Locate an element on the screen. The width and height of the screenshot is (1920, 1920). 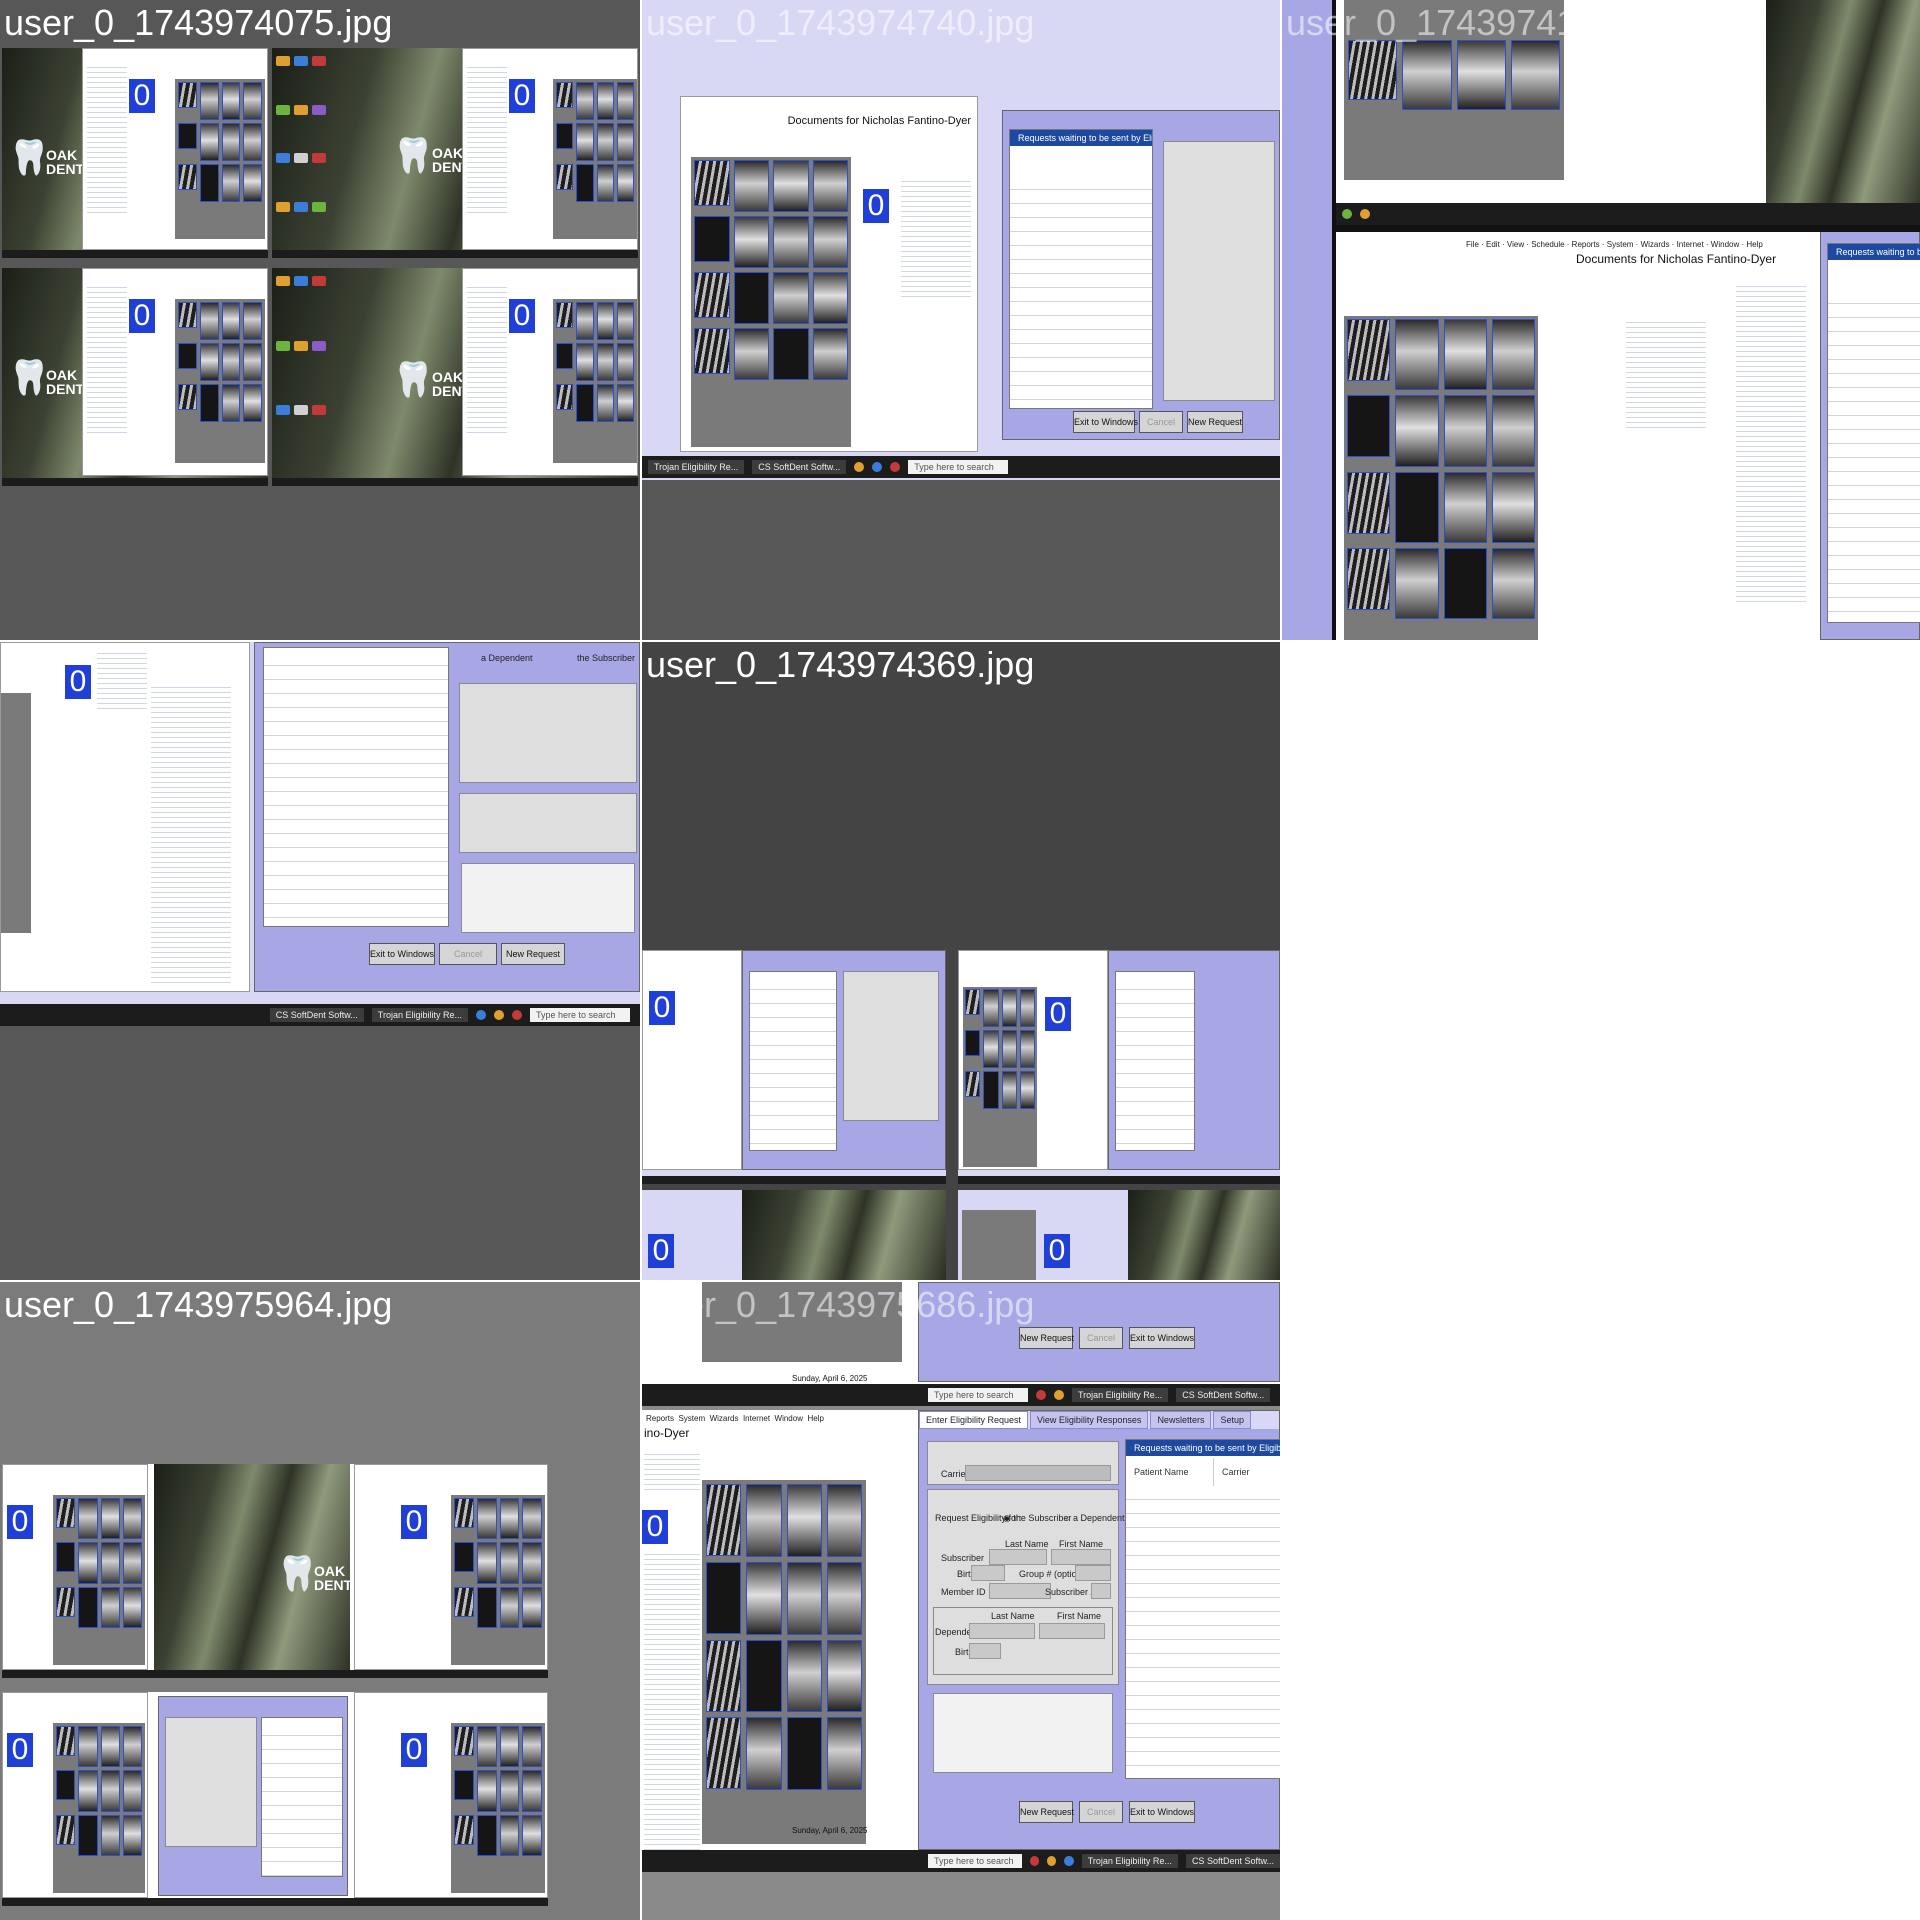
cell-caption: user_0_1743975964.jpg is located at coordinates (198, 1304).